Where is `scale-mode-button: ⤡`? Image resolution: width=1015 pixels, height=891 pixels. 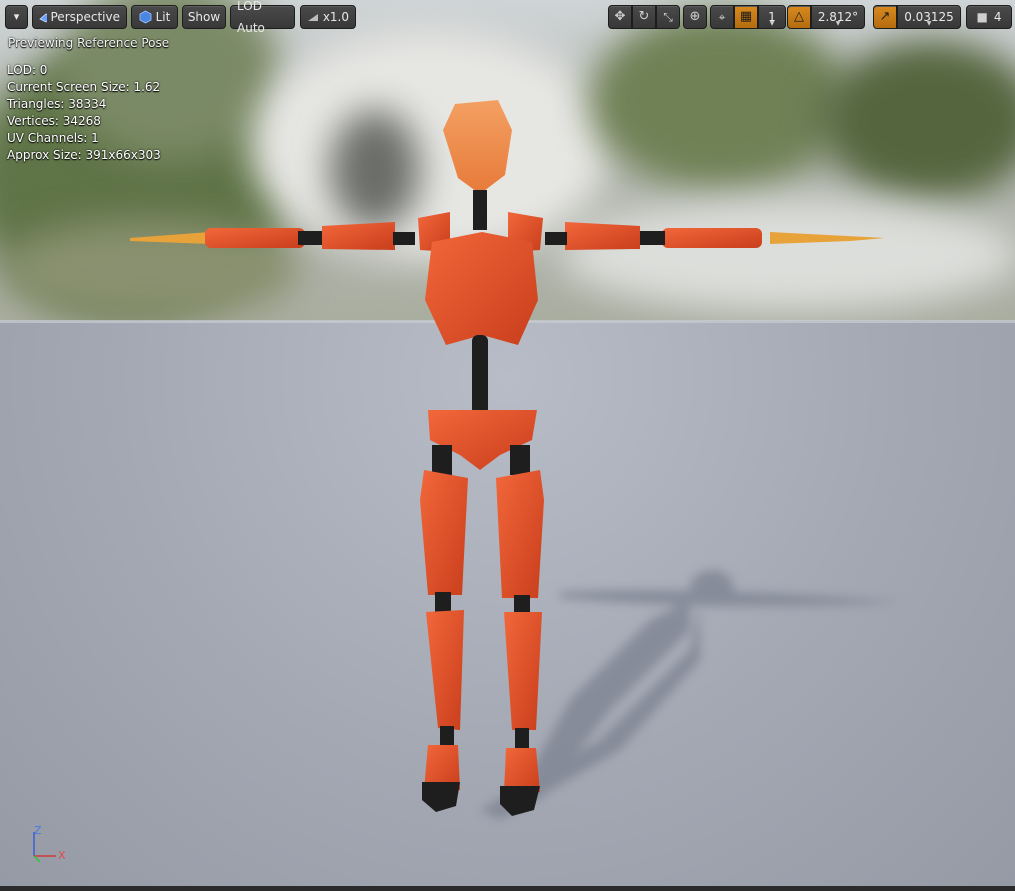
scale-mode-button: ⤡ is located at coordinates (668, 17).